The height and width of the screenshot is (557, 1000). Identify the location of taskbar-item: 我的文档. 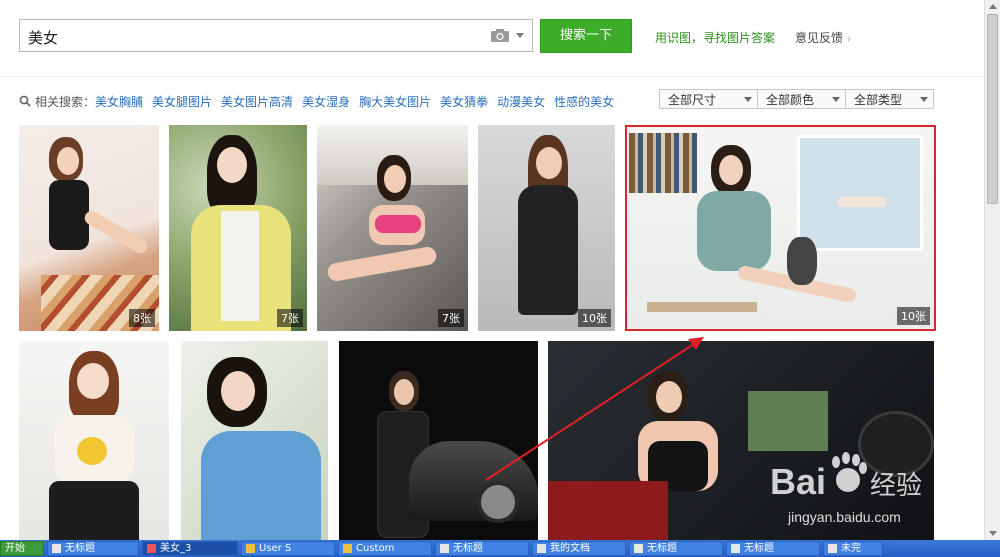
(579, 548).